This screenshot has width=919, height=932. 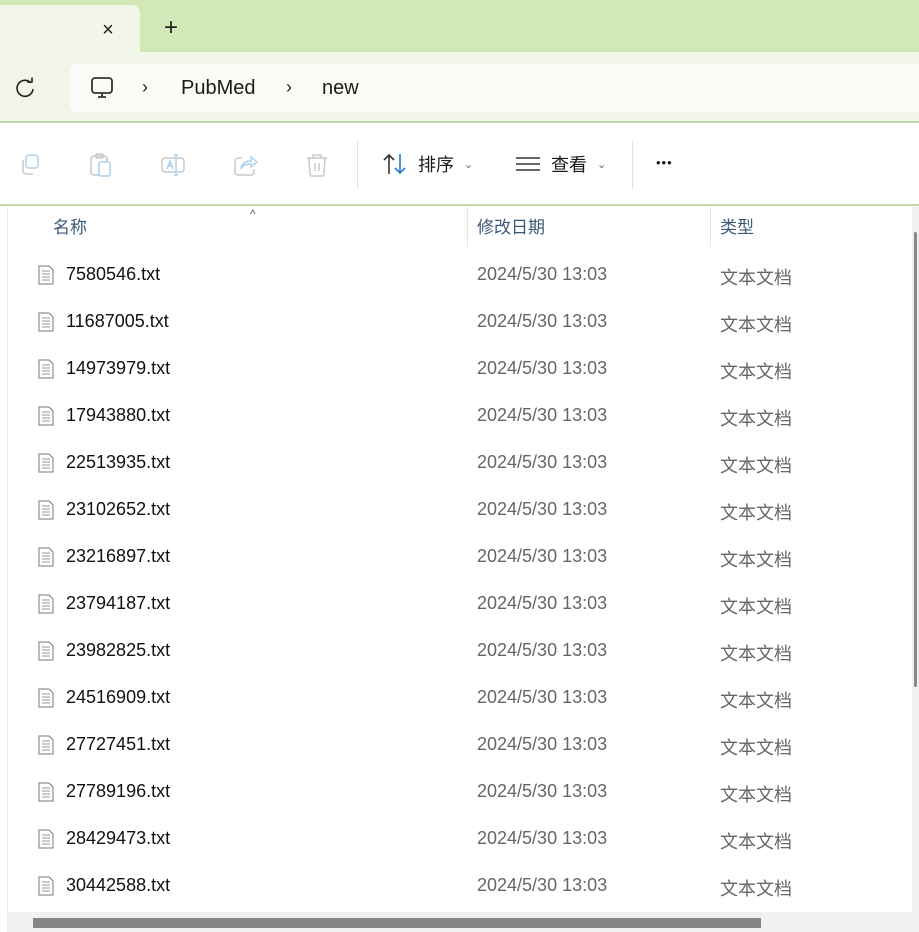 What do you see at coordinates (118, 650) in the screenshot?
I see `file-name: 23982825.txt` at bounding box center [118, 650].